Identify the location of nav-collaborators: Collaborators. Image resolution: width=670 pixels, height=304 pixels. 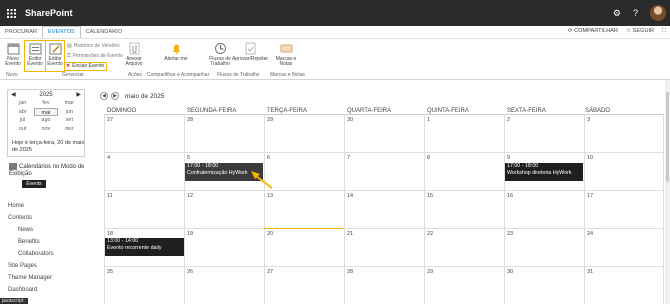
(36, 254).